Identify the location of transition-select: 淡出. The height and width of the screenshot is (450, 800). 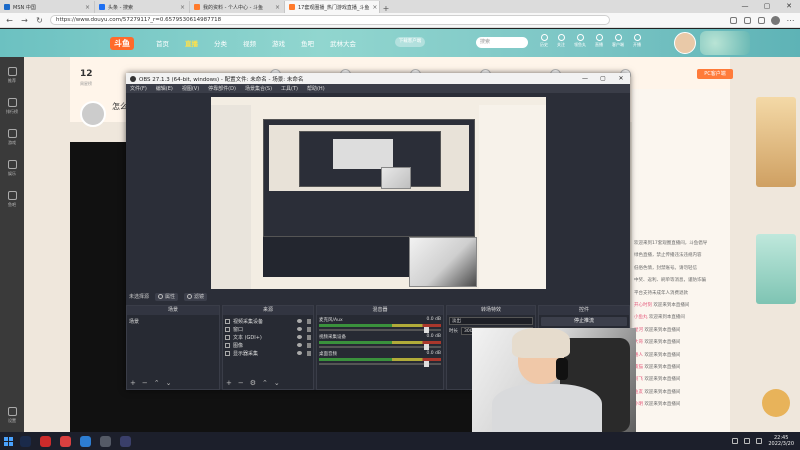
(491, 321).